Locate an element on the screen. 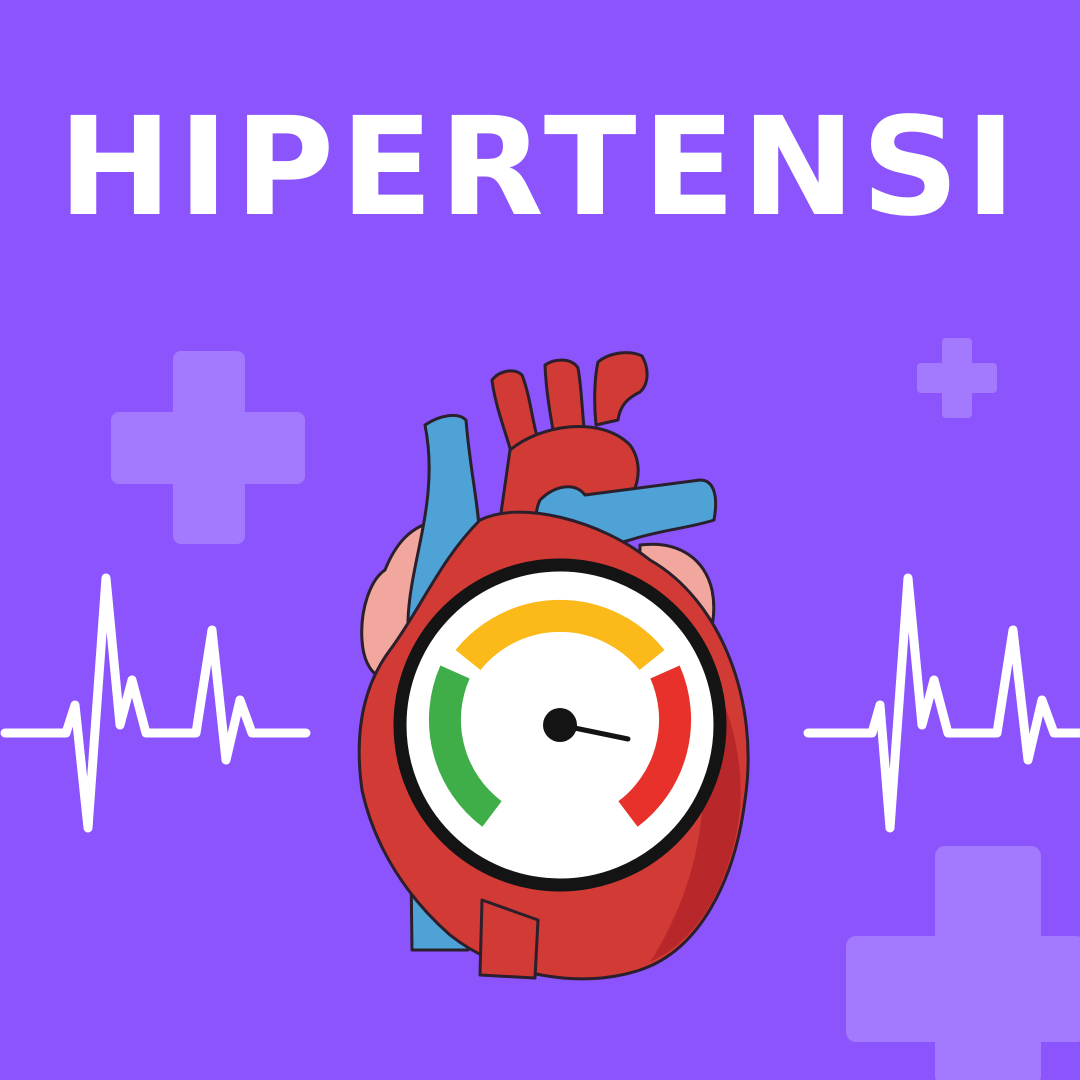 Image resolution: width=1080 pixels, height=1080 pixels. page-title: HIPERTENSI is located at coordinates (540, 168).